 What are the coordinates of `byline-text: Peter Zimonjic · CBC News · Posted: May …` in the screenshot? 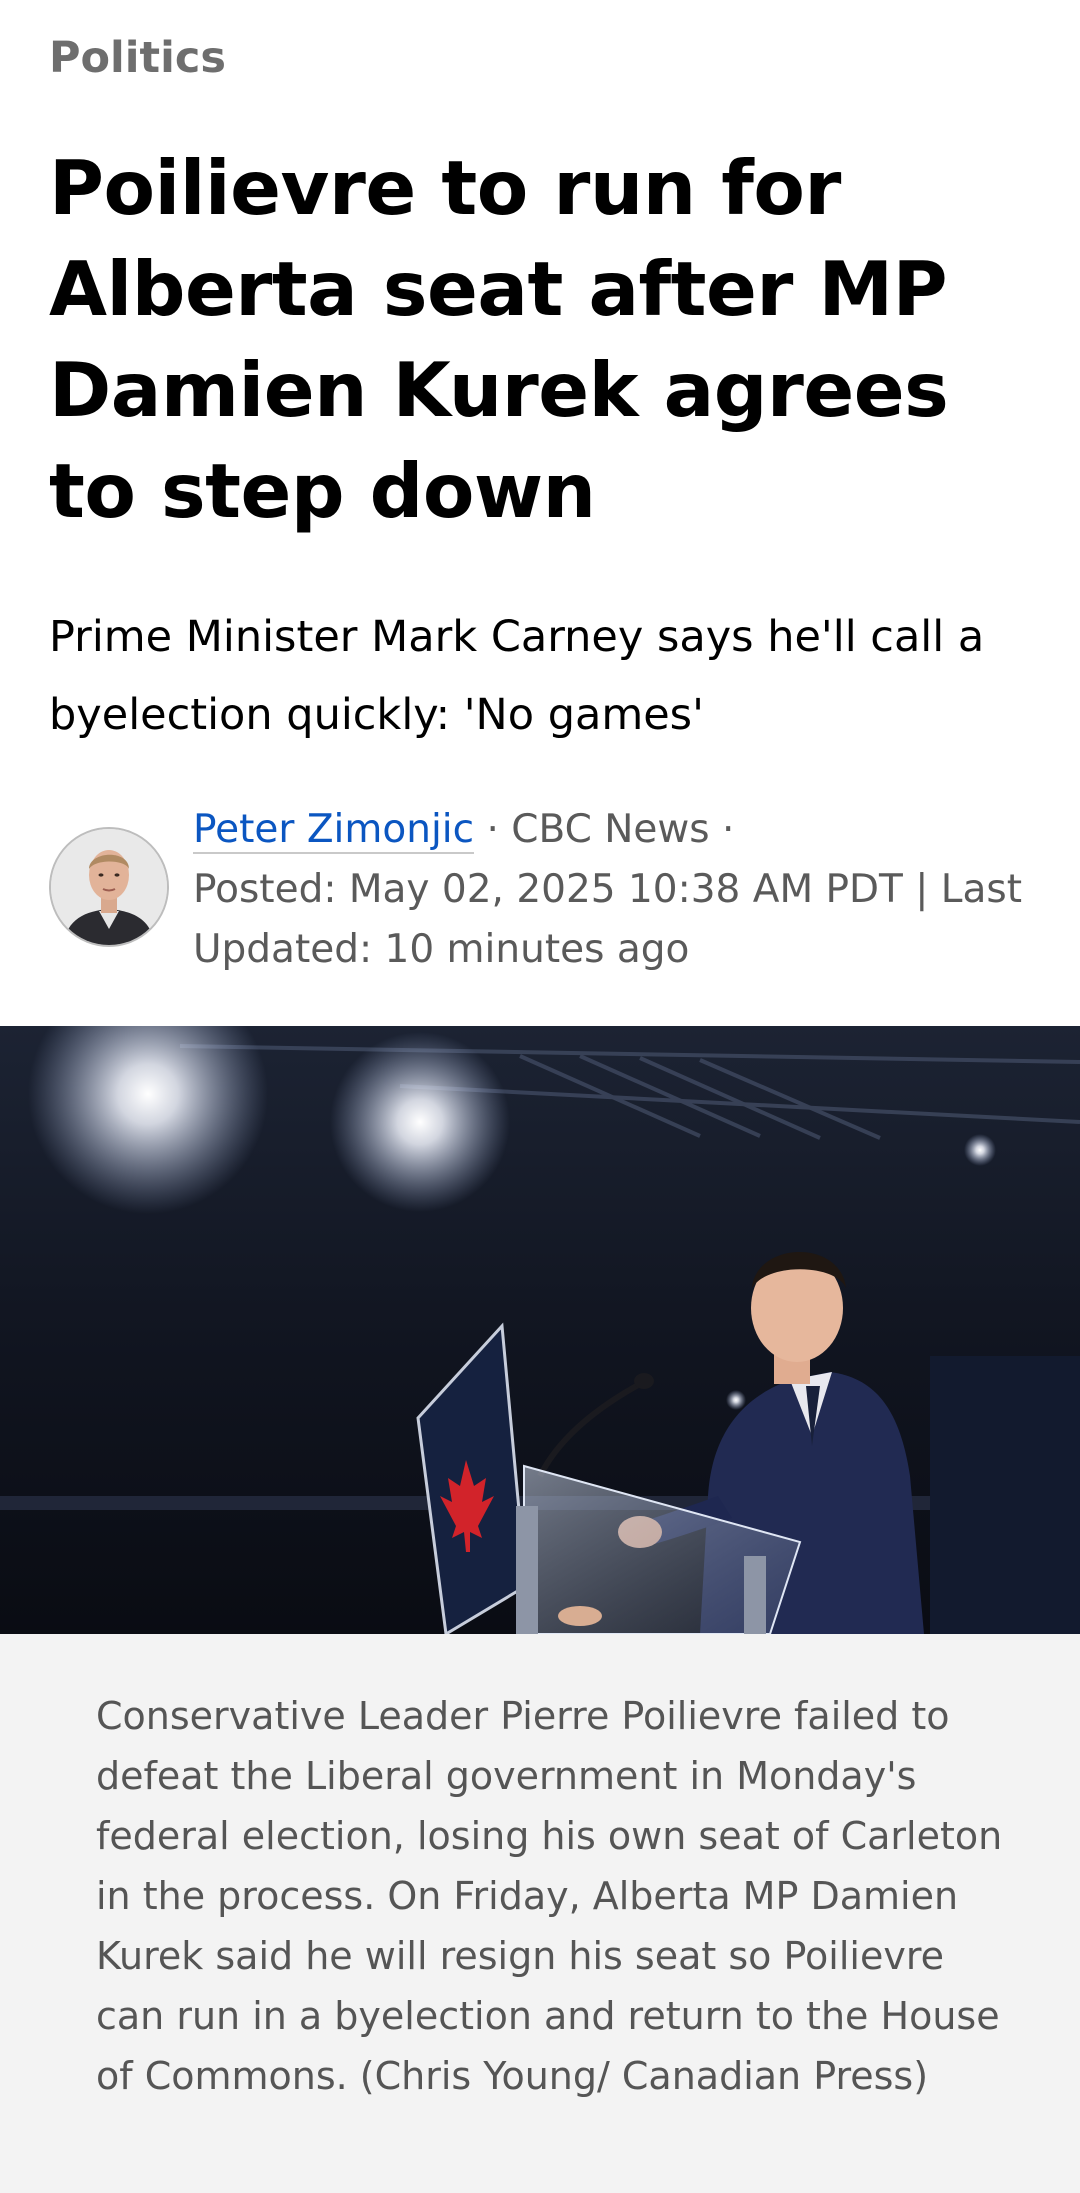 It's located at (633, 890).